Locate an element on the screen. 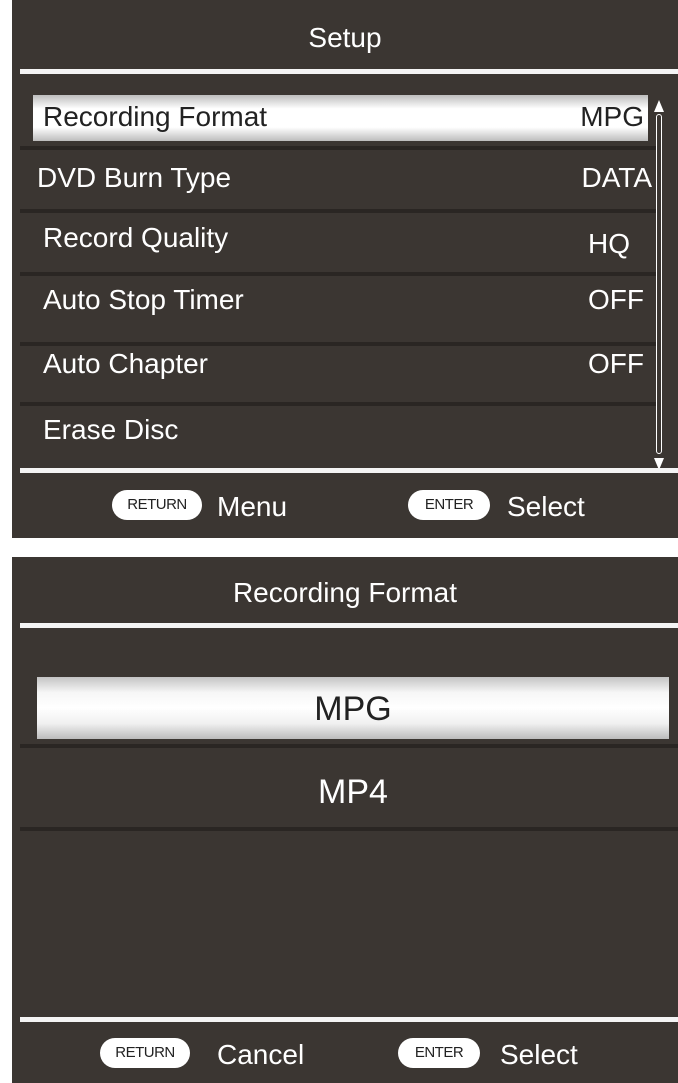 This screenshot has height=1083, width=678. menu-item-auto-chapter: Auto Chapter OFF is located at coordinates (340, 365).